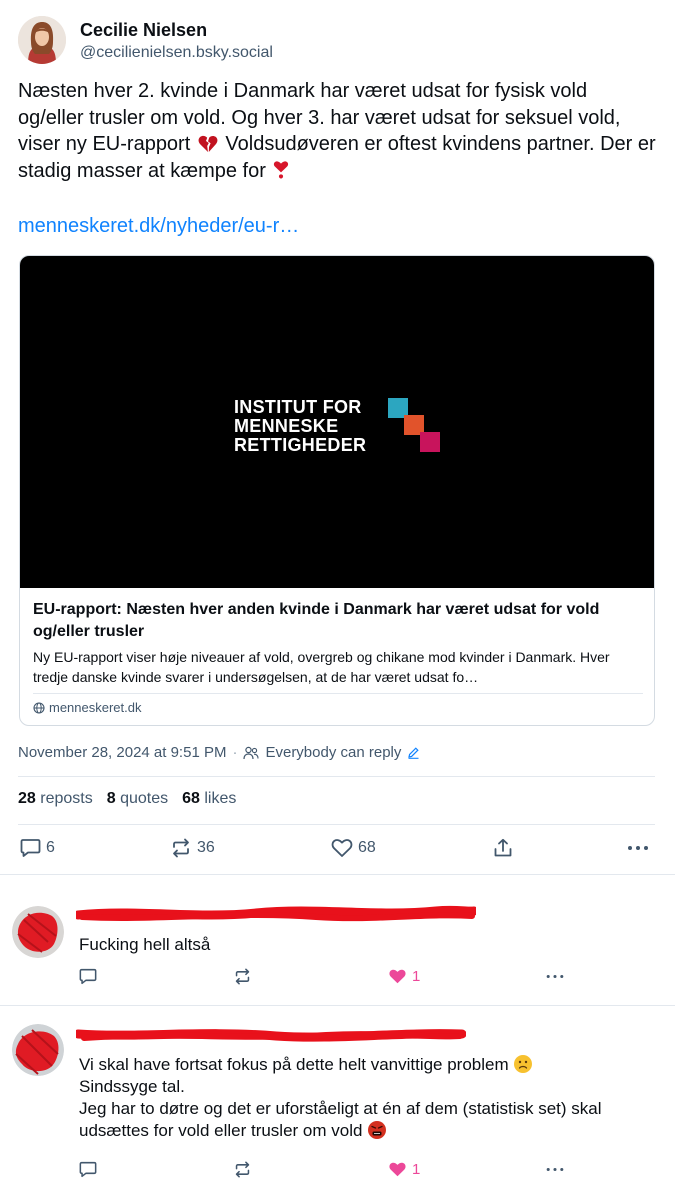 This screenshot has height=1200, width=675. I want to click on author-avatar, so click(42, 40).